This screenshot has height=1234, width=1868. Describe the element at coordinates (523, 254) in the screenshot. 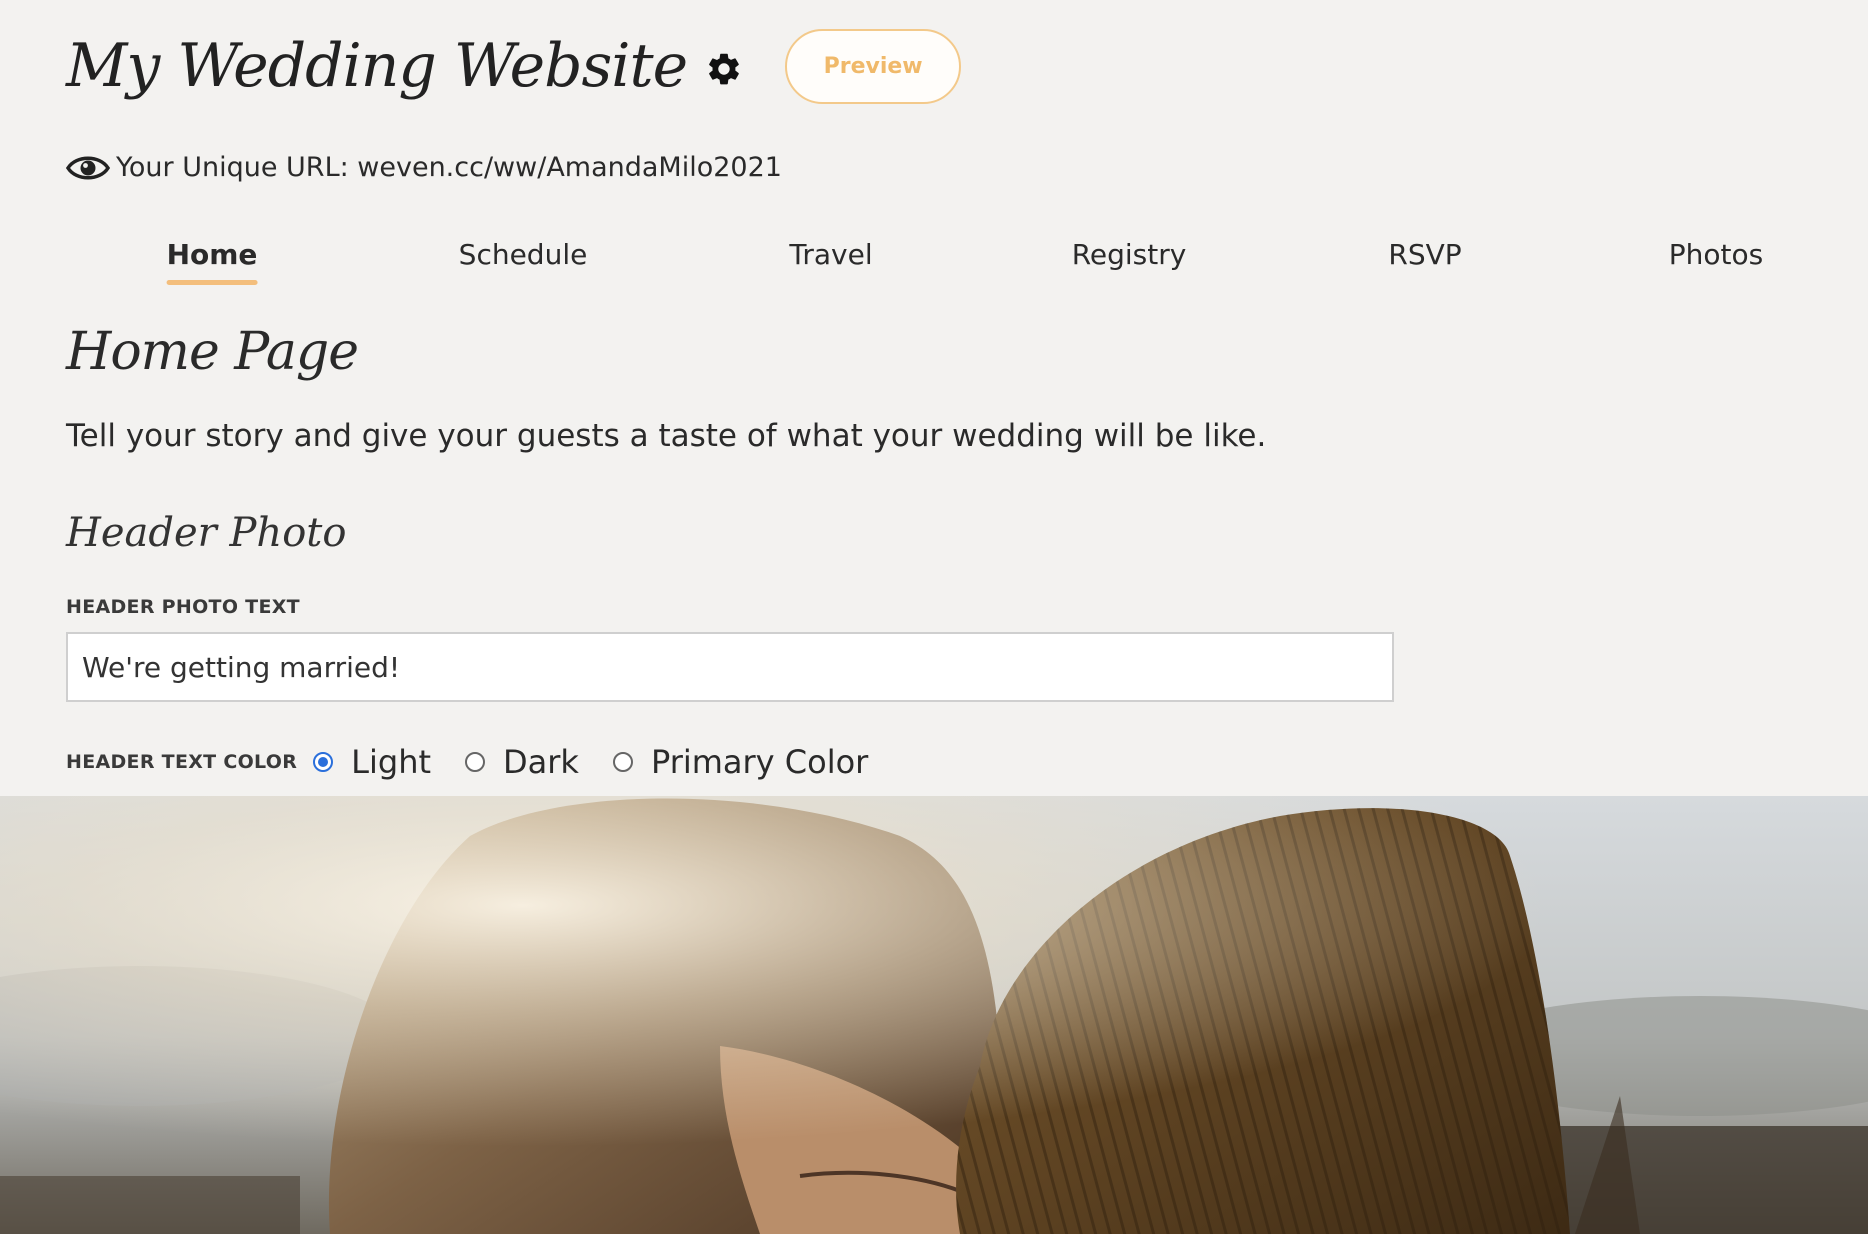

I see `tab-schedule: Schedule` at that location.